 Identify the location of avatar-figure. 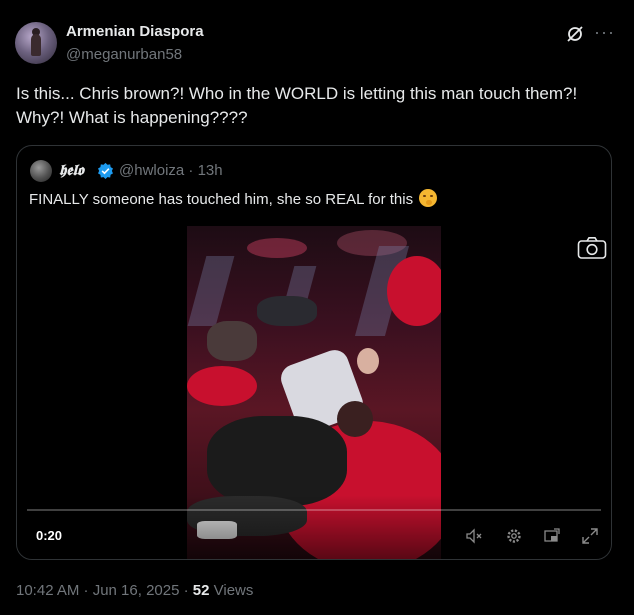
(36, 45).